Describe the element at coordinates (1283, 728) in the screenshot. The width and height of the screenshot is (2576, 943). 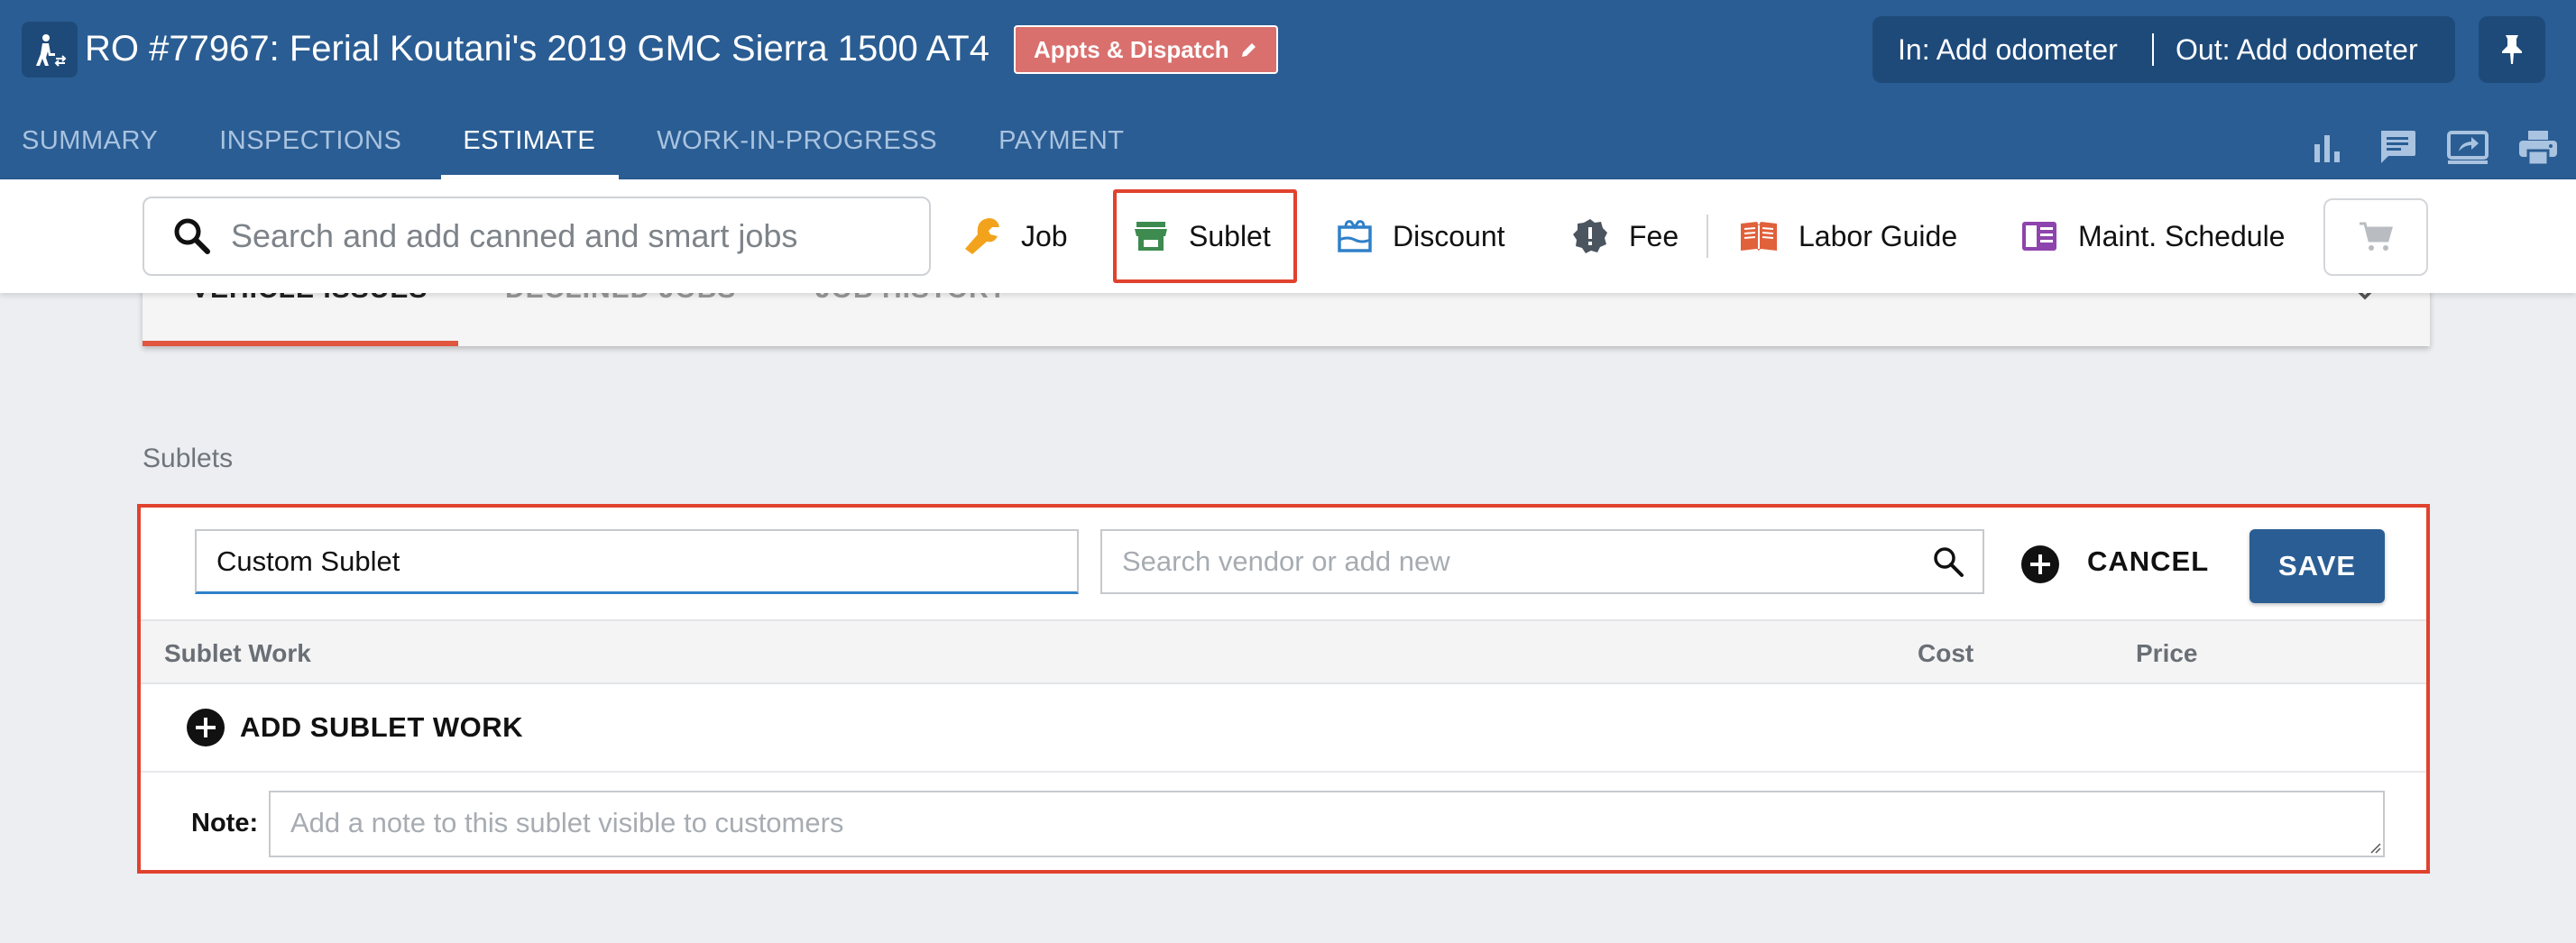
I see `add-sublet-work-button: ADD SUBLET WORK` at that location.